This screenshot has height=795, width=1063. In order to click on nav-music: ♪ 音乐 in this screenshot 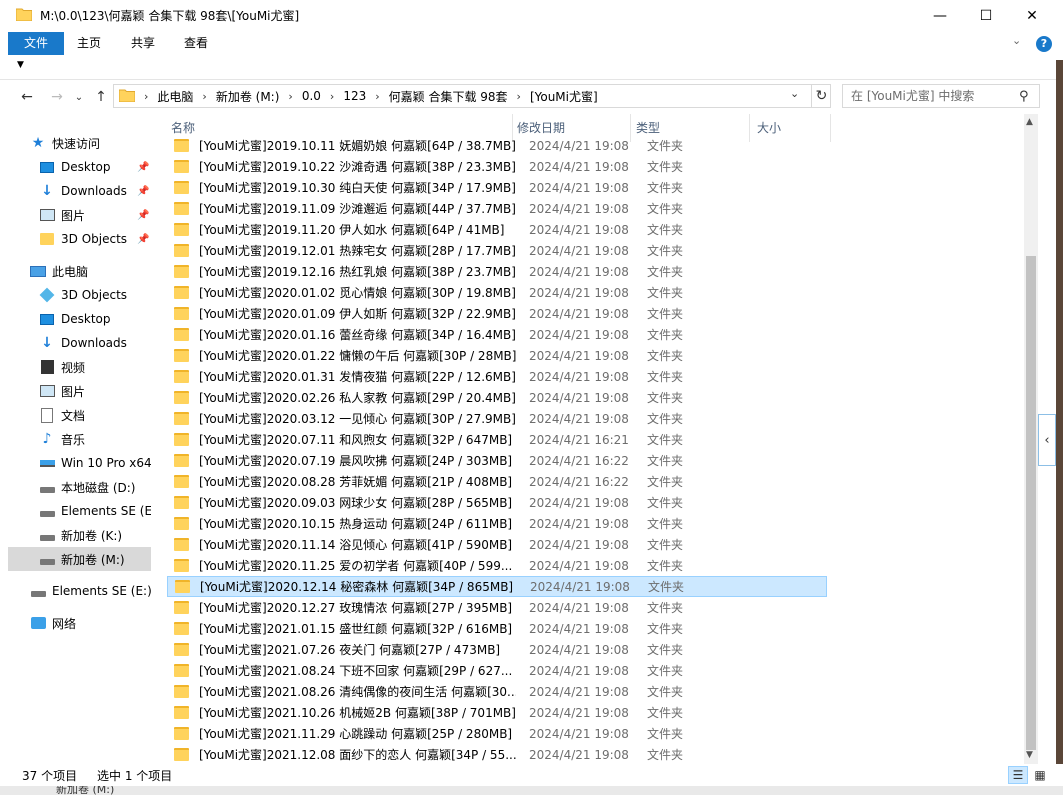, I will do `click(79, 439)`.